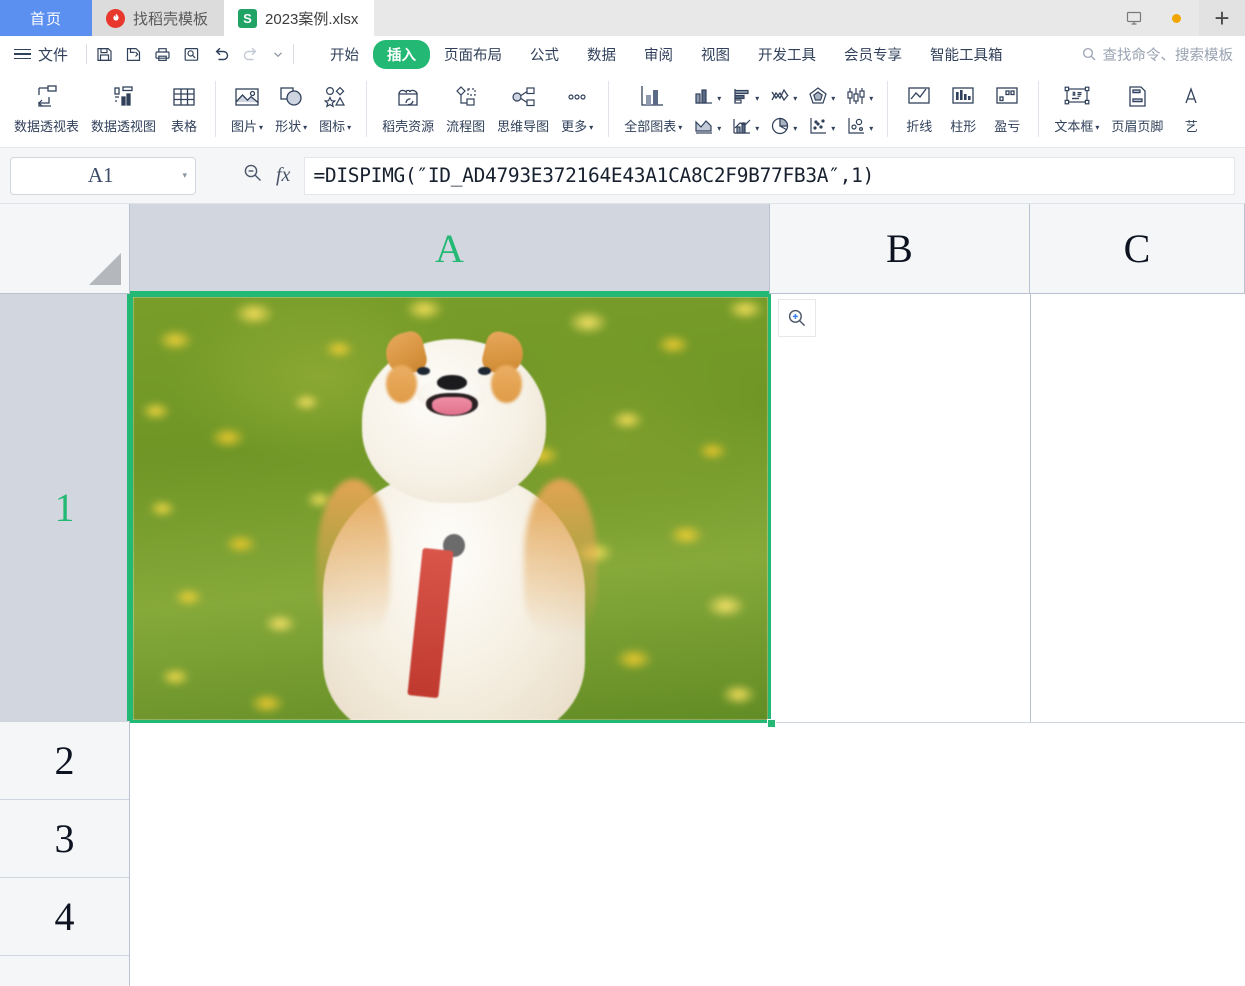  I want to click on undo-icon, so click(221, 54).